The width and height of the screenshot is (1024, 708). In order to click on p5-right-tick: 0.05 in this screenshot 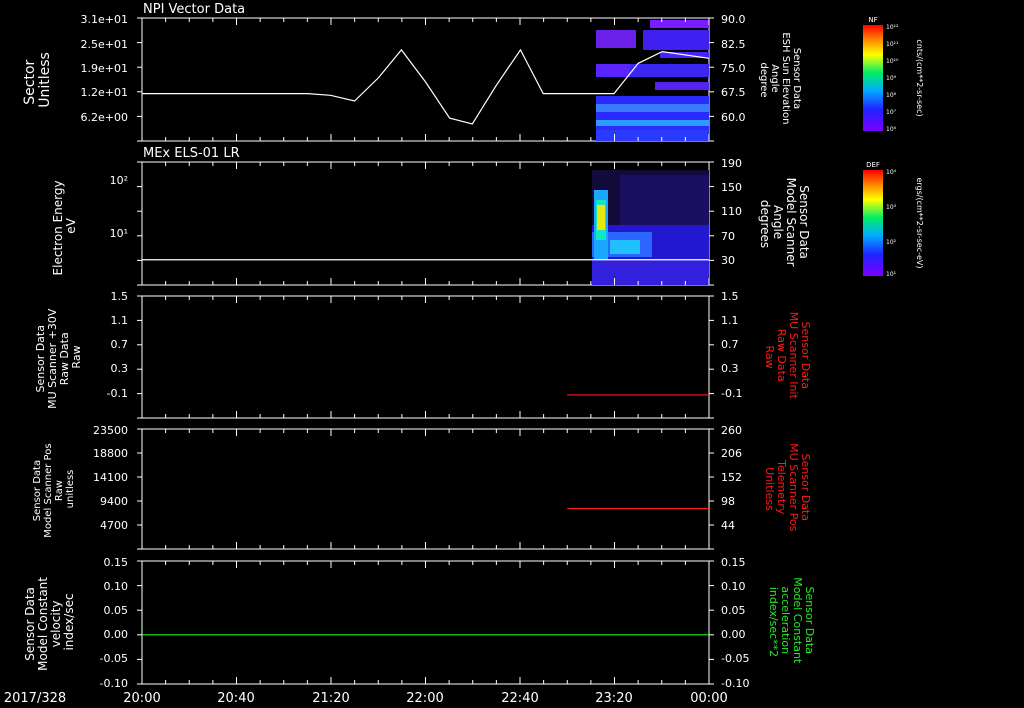, I will do `click(733, 610)`.